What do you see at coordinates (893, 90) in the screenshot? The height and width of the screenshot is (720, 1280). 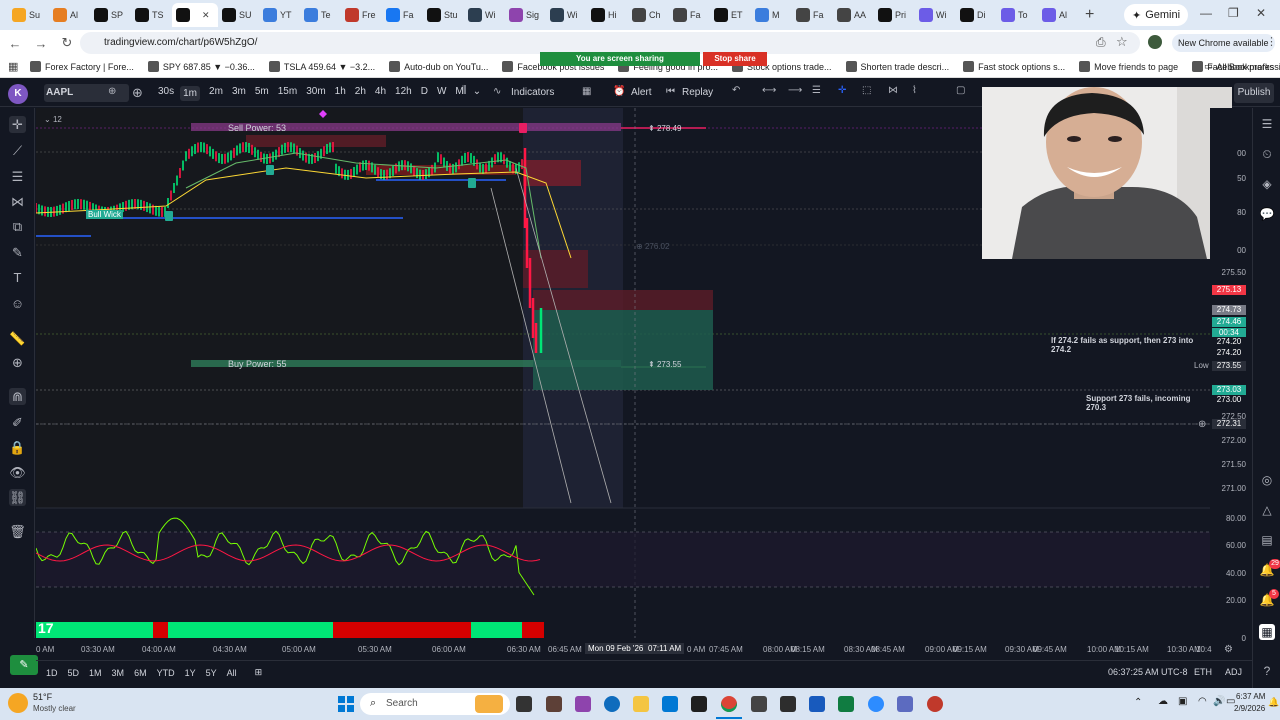 I see `pattern-icon: ⋈` at bounding box center [893, 90].